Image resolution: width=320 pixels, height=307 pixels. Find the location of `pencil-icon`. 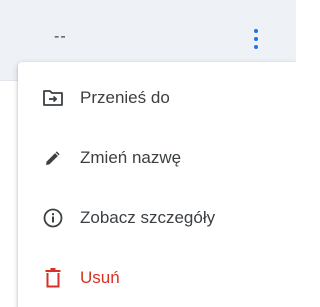

pencil-icon is located at coordinates (53, 158).